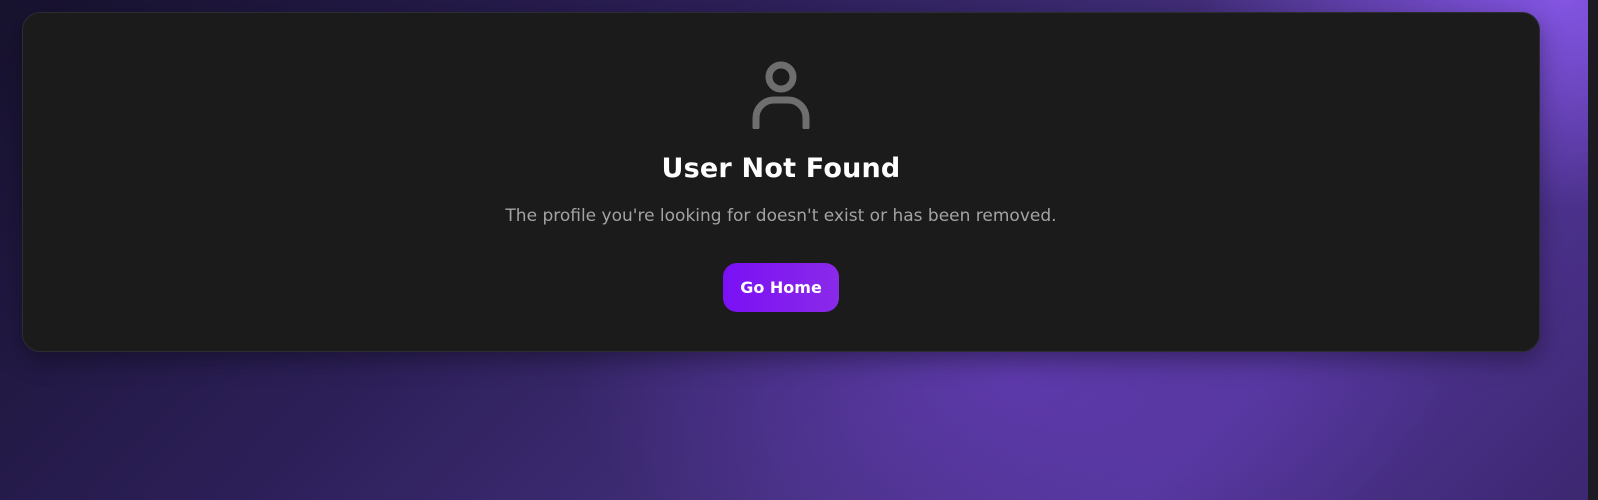 The image size is (1598, 500). What do you see at coordinates (781, 93) in the screenshot?
I see `user-icon` at bounding box center [781, 93].